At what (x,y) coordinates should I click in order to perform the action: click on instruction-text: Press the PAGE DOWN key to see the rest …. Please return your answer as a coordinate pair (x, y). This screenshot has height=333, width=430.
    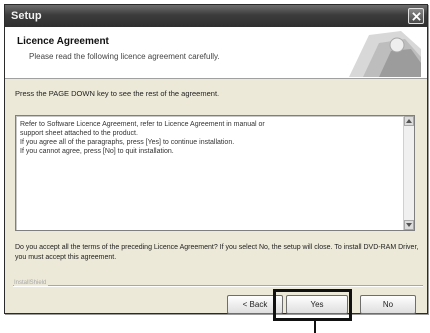
    Looking at the image, I should click on (117, 93).